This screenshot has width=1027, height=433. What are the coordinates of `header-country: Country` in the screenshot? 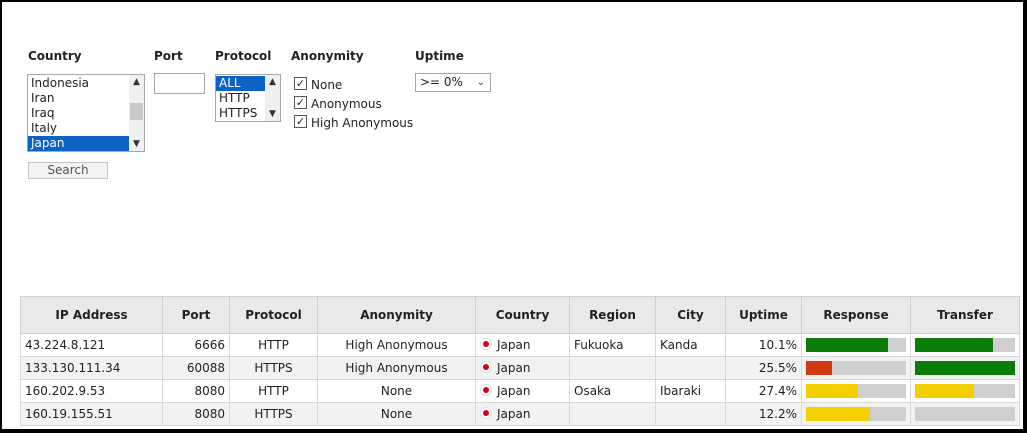 It's located at (522, 315).